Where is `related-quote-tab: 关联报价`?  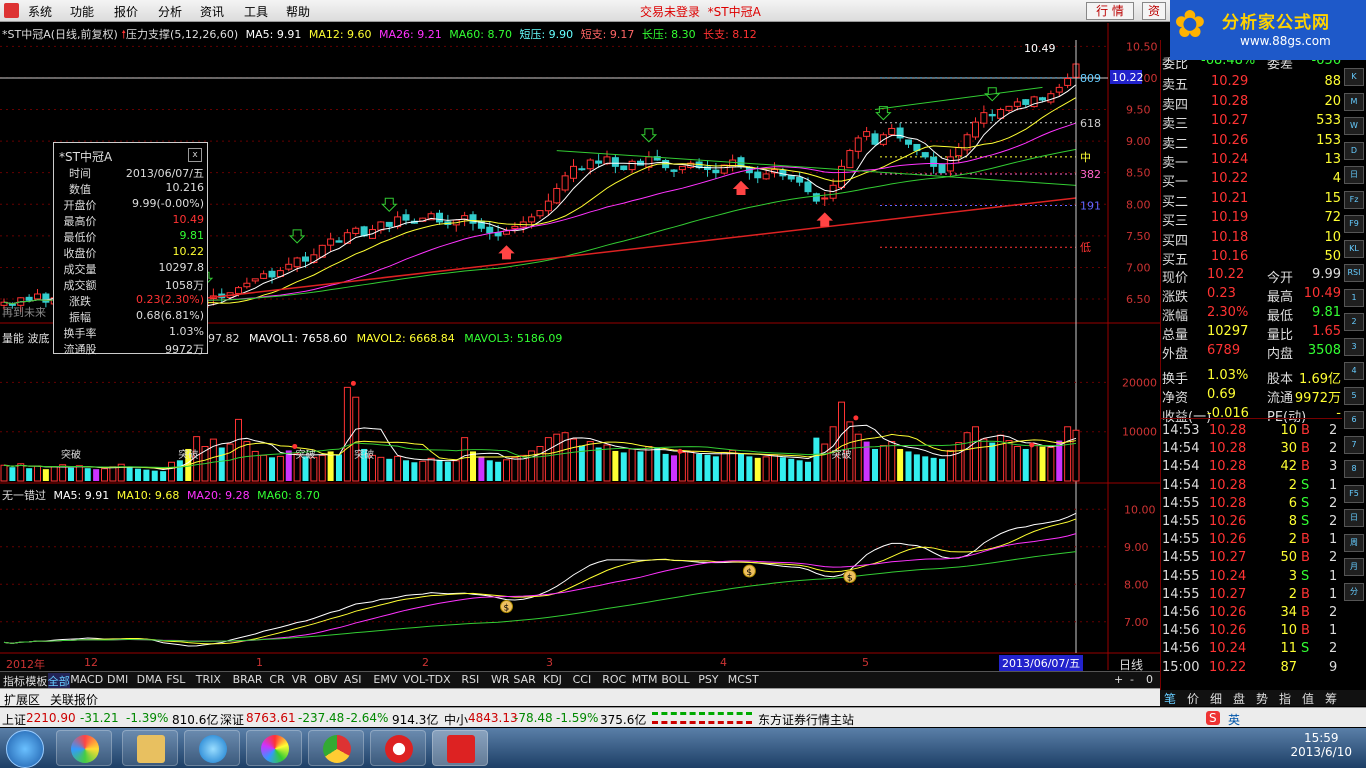 related-quote-tab: 关联报价 is located at coordinates (74, 699).